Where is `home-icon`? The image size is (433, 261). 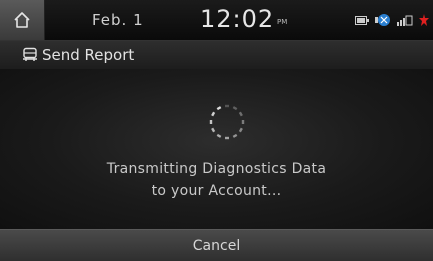 home-icon is located at coordinates (22, 20).